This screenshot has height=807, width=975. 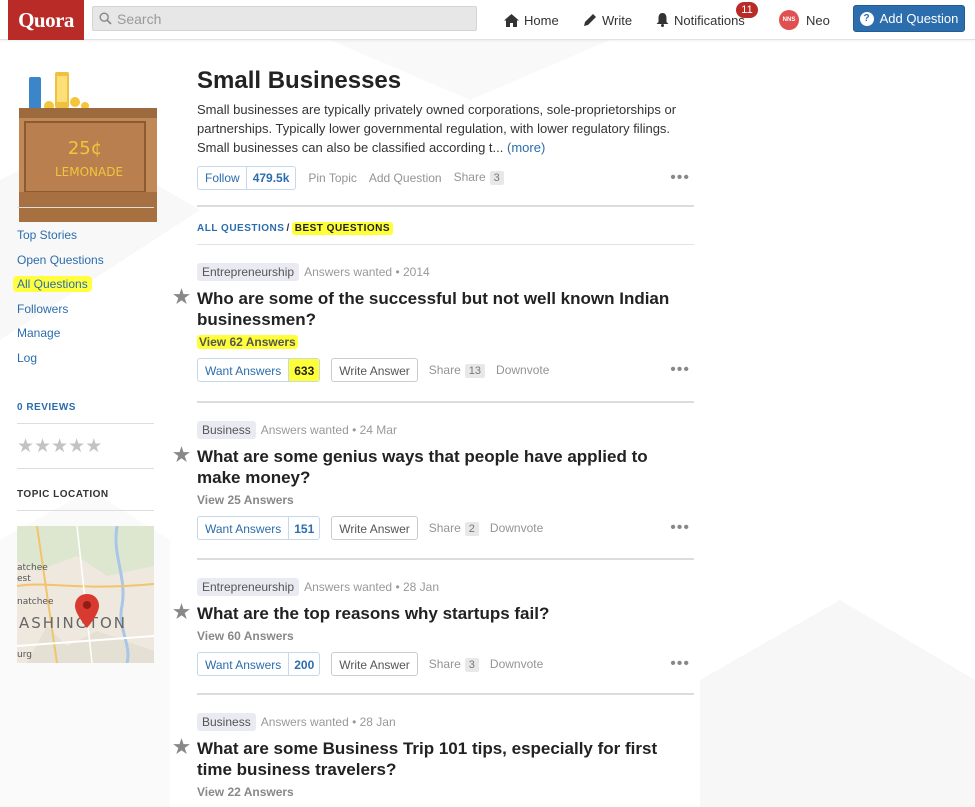 What do you see at coordinates (243, 371) in the screenshot?
I see `want-answers-label: Want Answers` at bounding box center [243, 371].